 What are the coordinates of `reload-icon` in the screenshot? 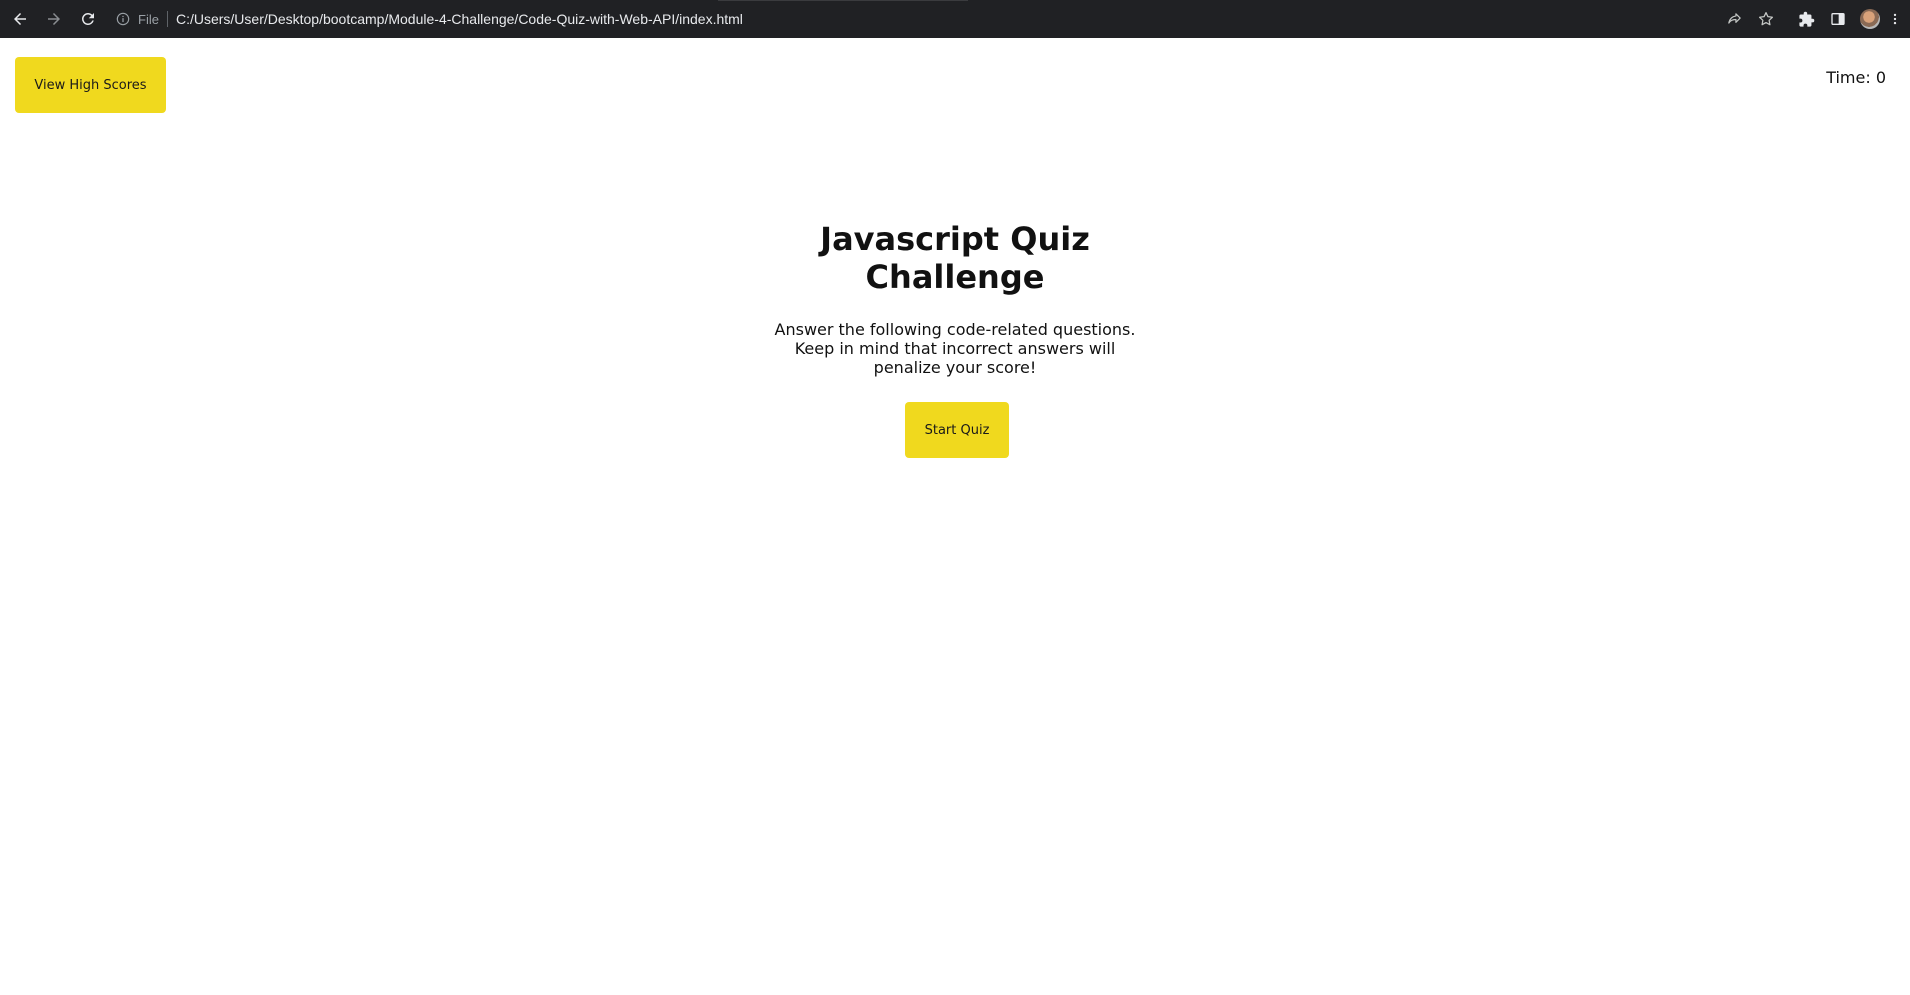 It's located at (87, 18).